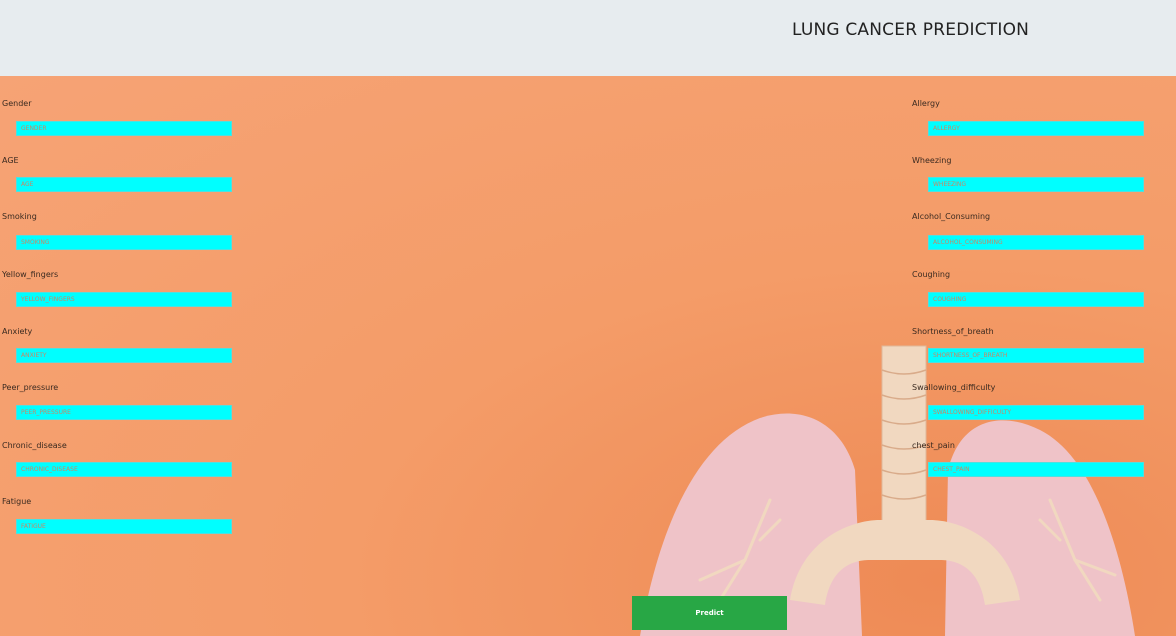 The image size is (1176, 636). What do you see at coordinates (30, 274) in the screenshot?
I see `yellow-fingers-label: Yellow_fingers` at bounding box center [30, 274].